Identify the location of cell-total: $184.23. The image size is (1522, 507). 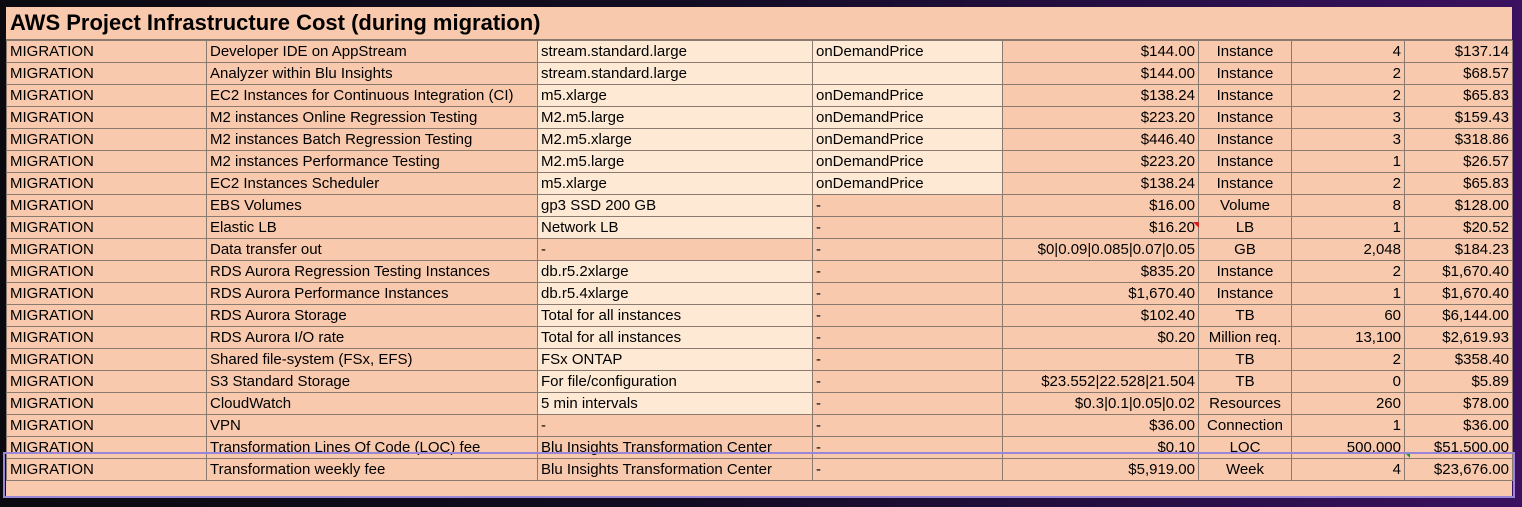
(1458, 249).